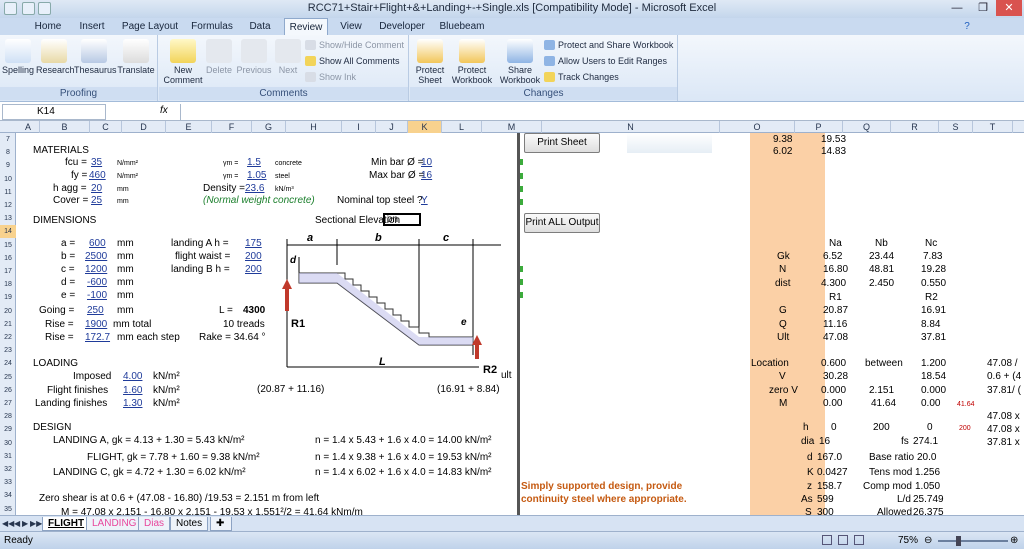  Describe the element at coordinates (183, 62) in the screenshot. I see `new-comment-button: New Comment` at that location.